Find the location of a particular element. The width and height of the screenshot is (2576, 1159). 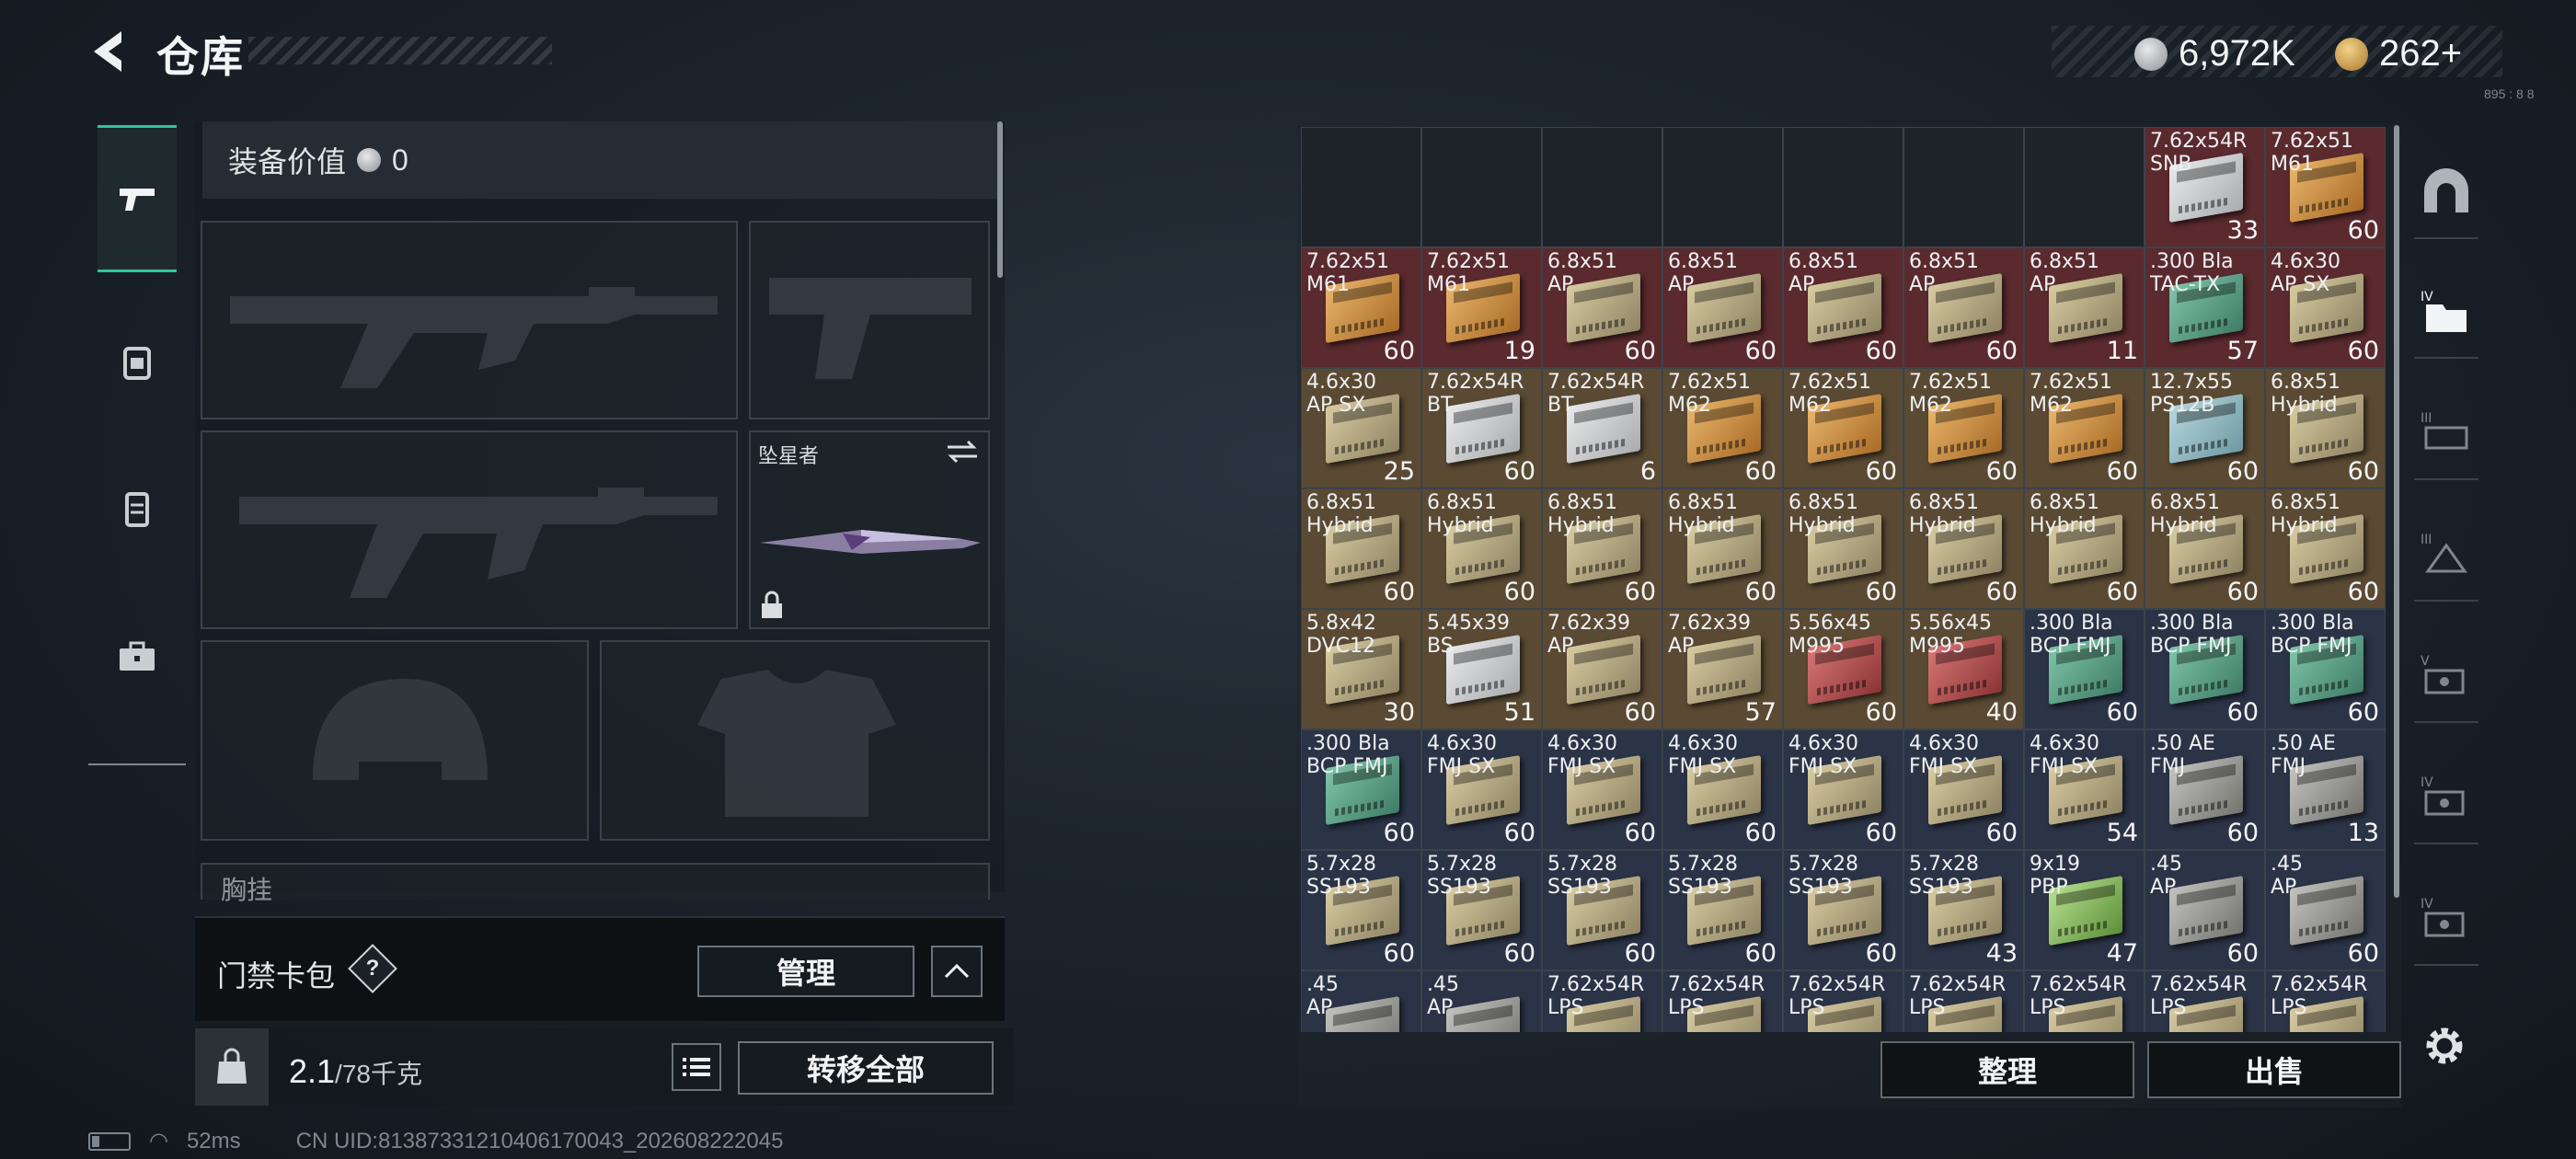

helmet-slot is located at coordinates (395, 740).